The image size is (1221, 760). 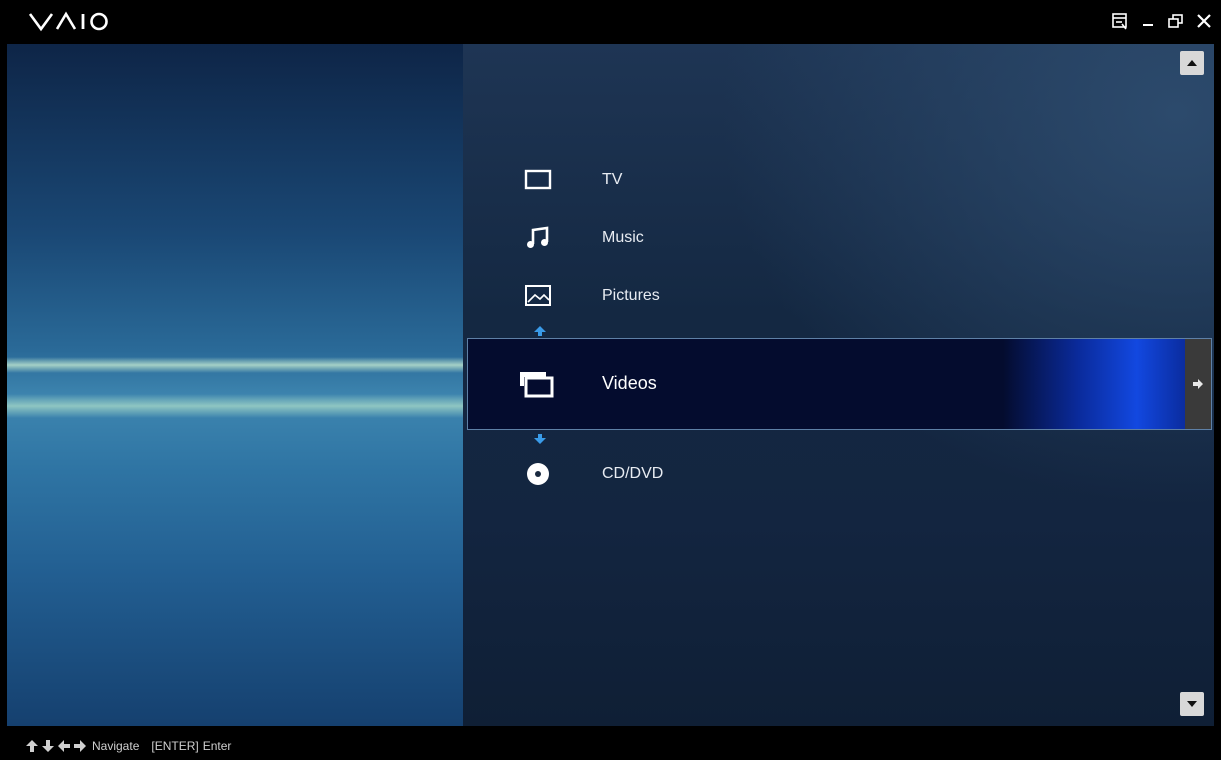 What do you see at coordinates (823, 238) in the screenshot?
I see `menu-item-music: Music` at bounding box center [823, 238].